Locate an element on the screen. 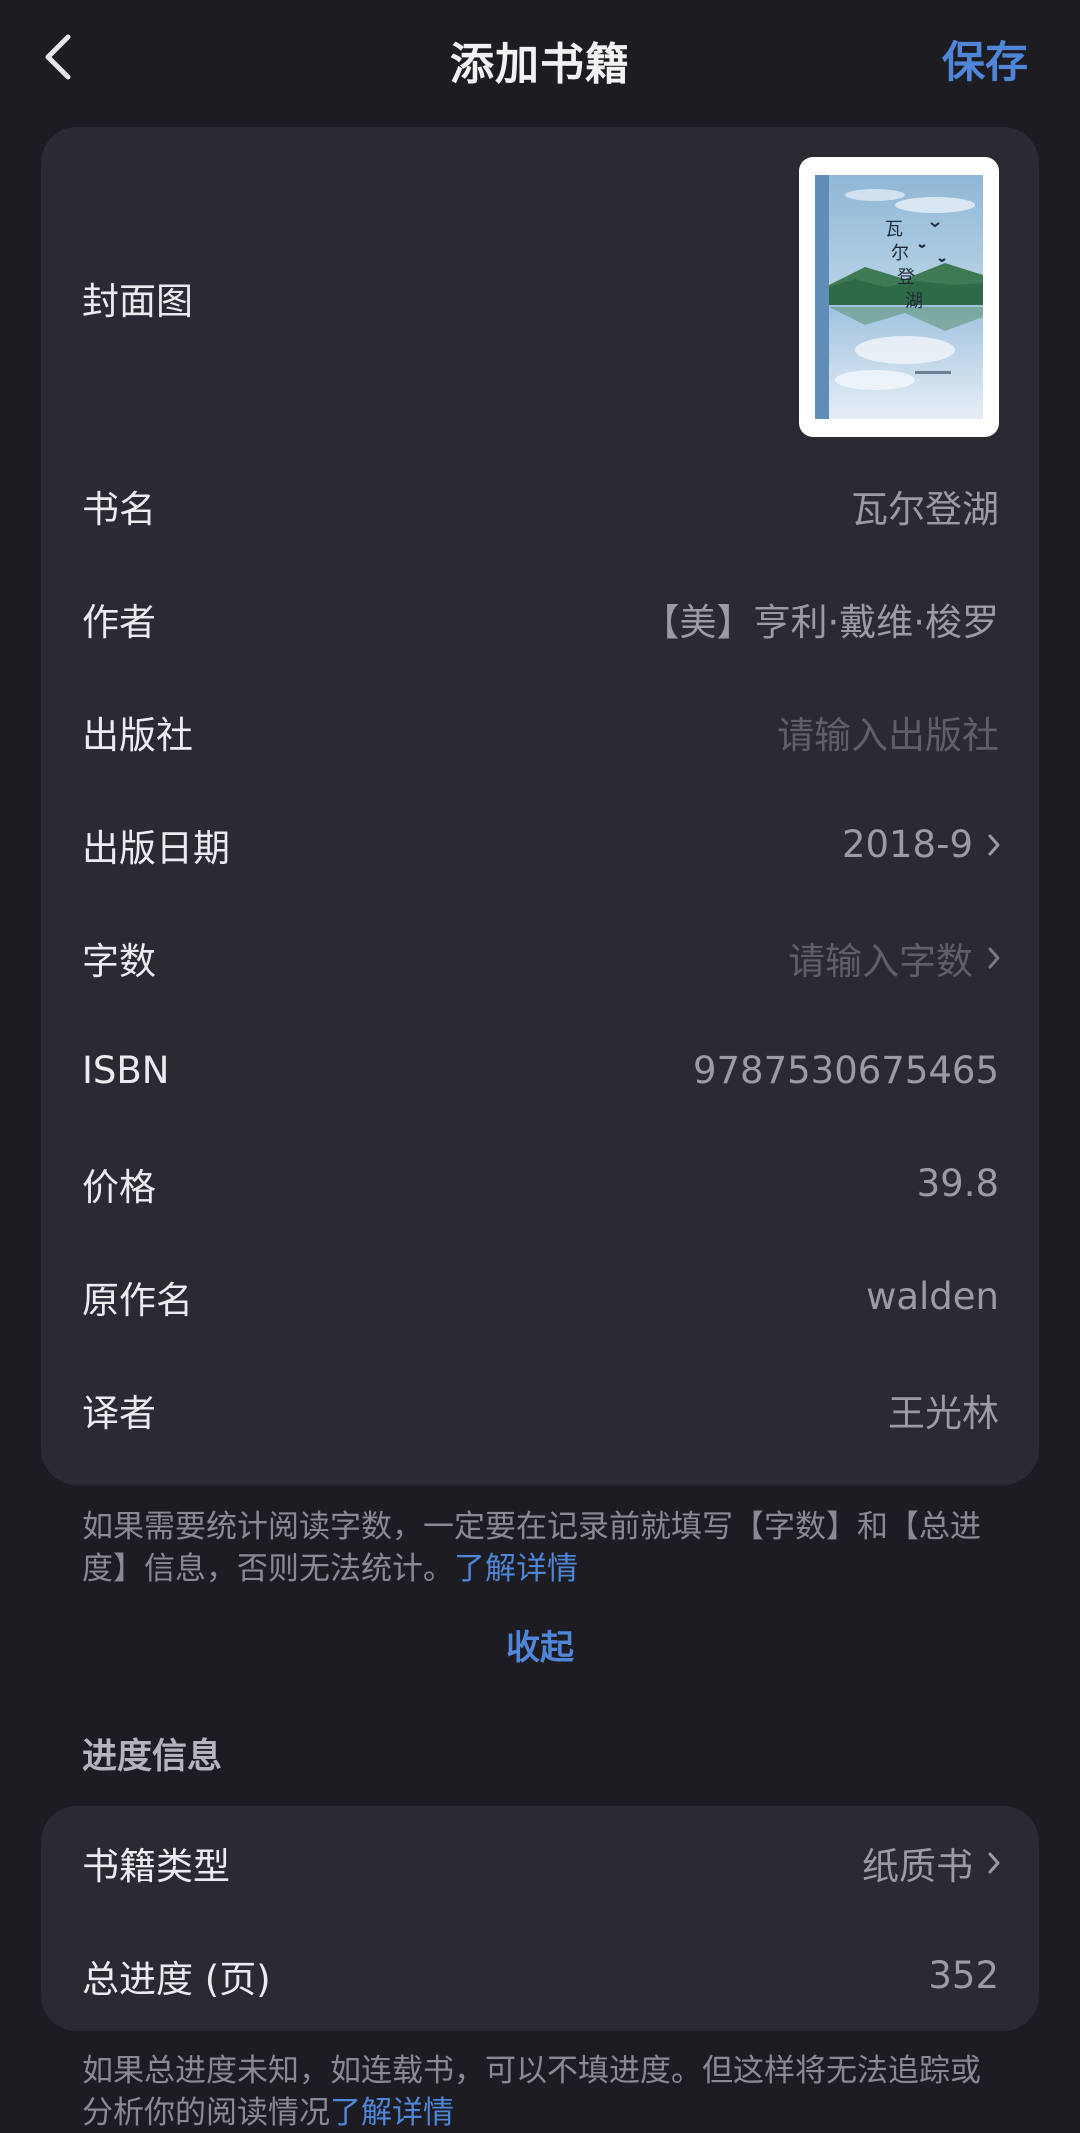  nav-bar: 添加书籍 保存 is located at coordinates (540, 59).